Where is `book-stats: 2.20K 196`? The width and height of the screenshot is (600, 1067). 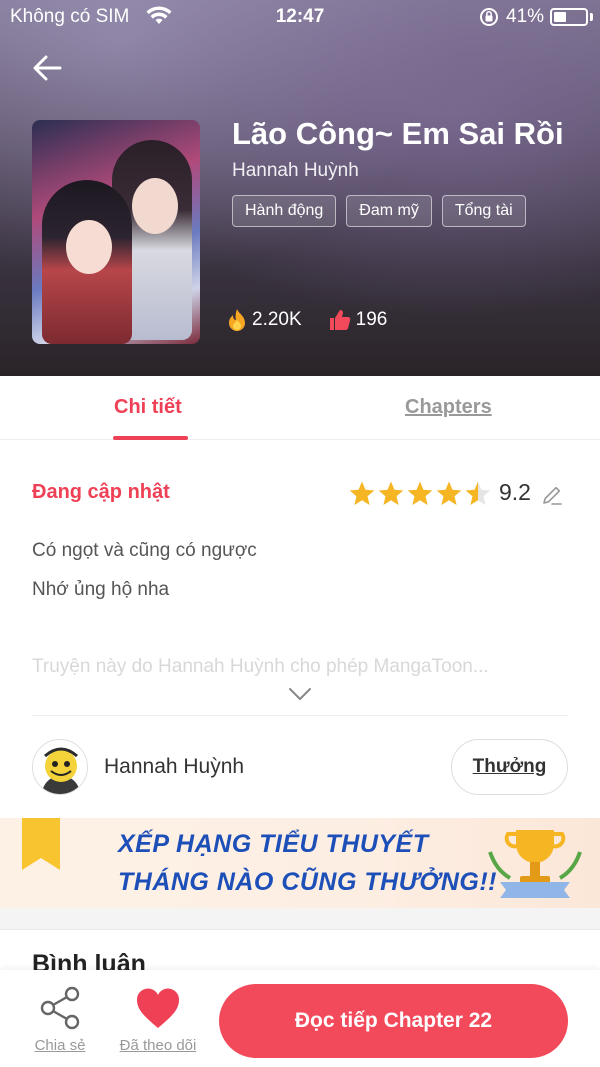 book-stats: 2.20K 196 is located at coordinates (319, 320).